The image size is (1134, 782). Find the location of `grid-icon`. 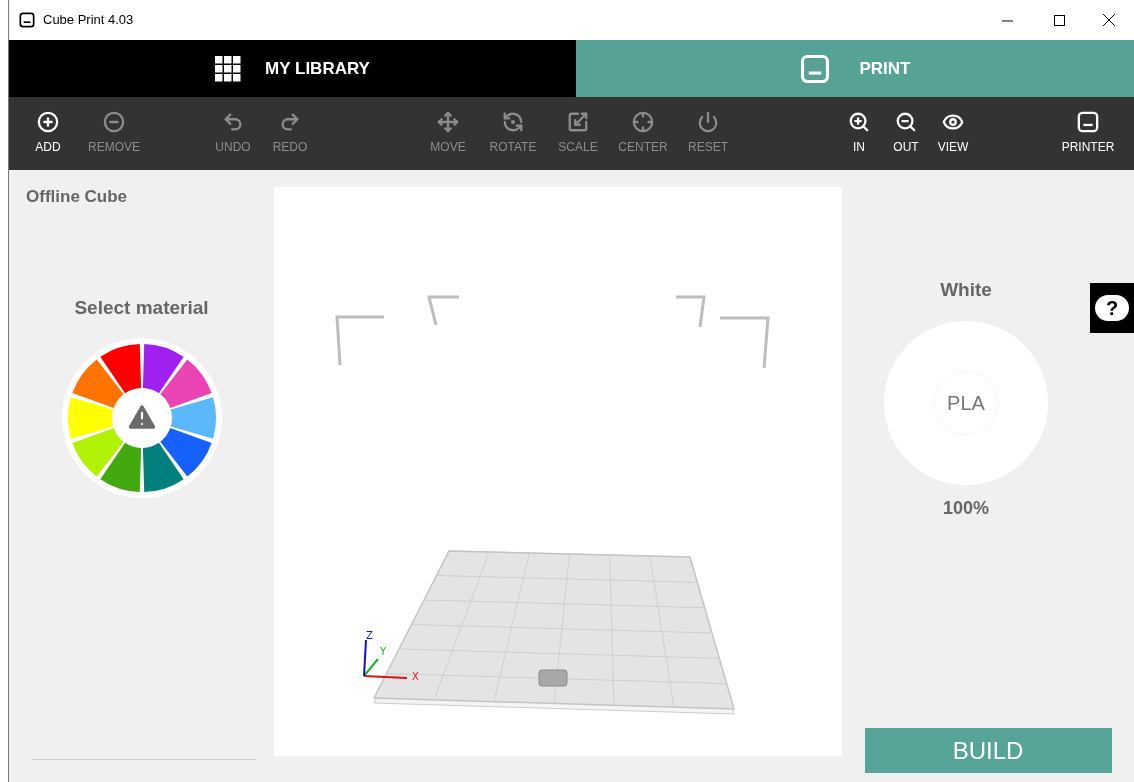

grid-icon is located at coordinates (228, 68).